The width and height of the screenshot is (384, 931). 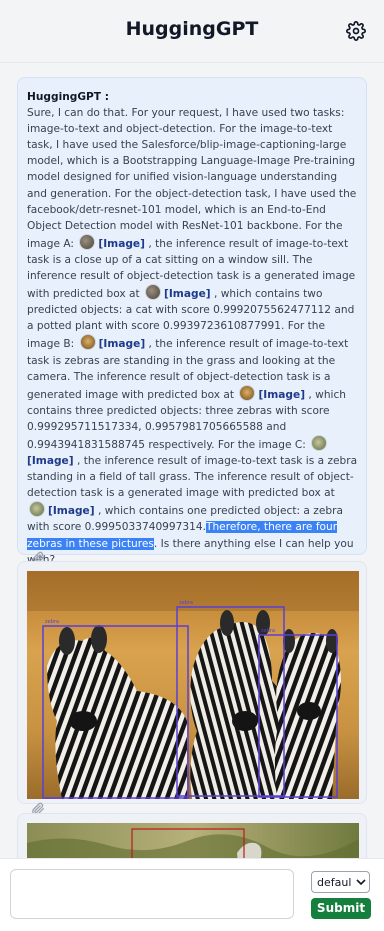 What do you see at coordinates (334, 882) in the screenshot?
I see `model-select-value: defaul` at bounding box center [334, 882].